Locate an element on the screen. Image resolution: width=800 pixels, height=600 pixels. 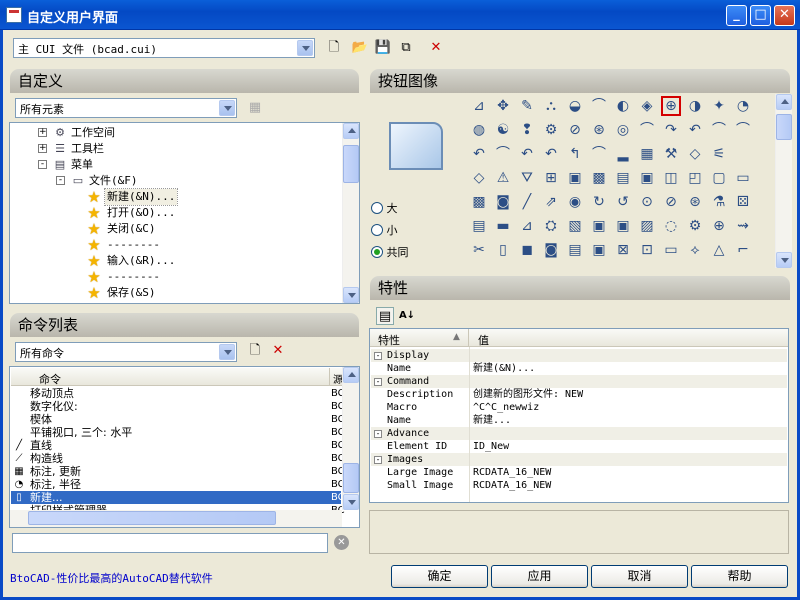
button-image-icon: ▨ is located at coordinates (647, 226).